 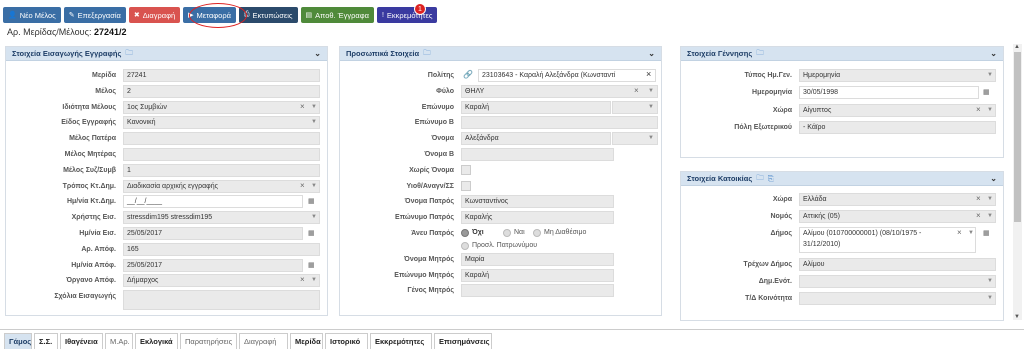 I want to click on field-value: Αττικής (05), so click(x=897, y=216).